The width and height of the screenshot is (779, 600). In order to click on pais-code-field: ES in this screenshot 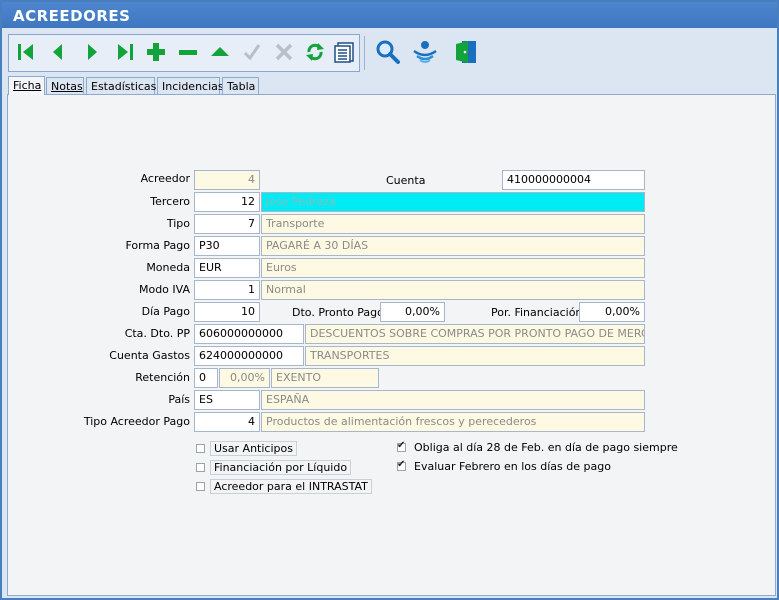, I will do `click(227, 400)`.